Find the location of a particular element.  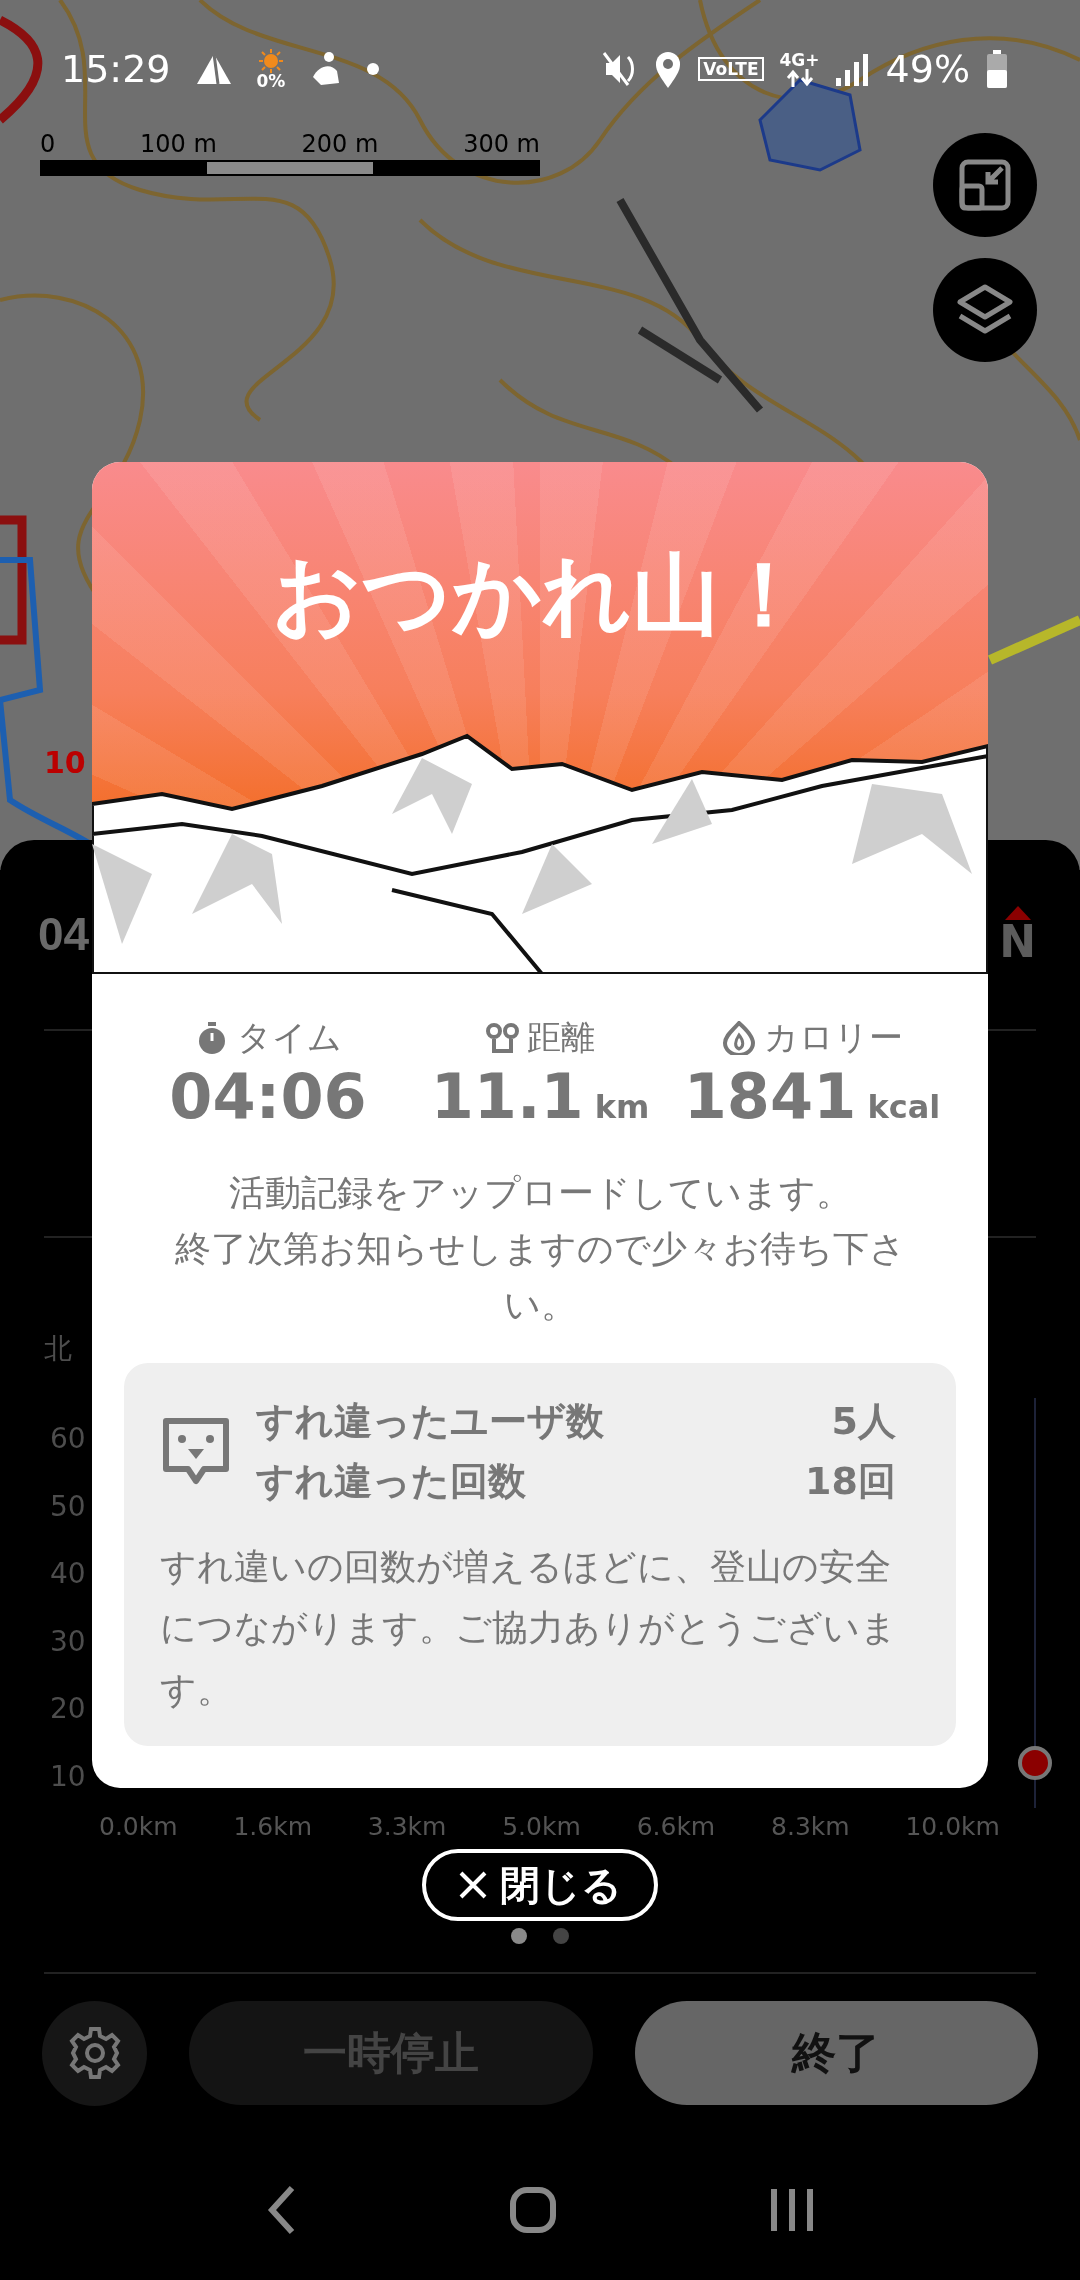

axis-label: 60 is located at coordinates (68, 1439).